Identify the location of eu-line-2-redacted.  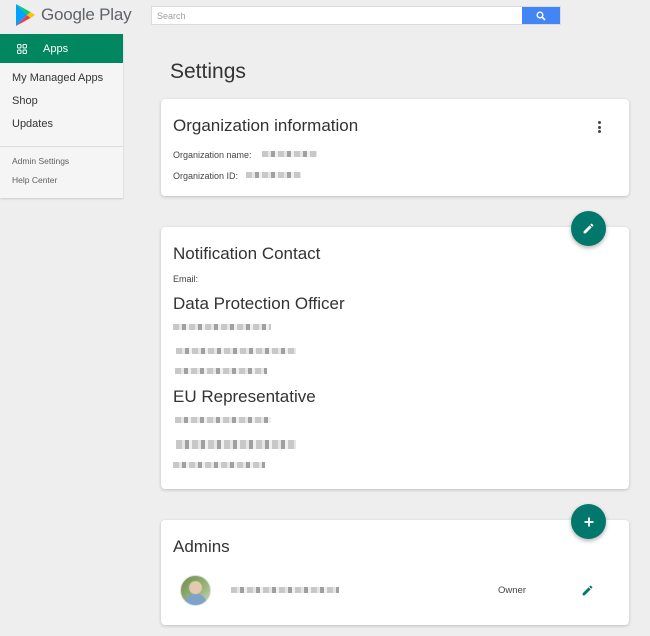
(236, 444).